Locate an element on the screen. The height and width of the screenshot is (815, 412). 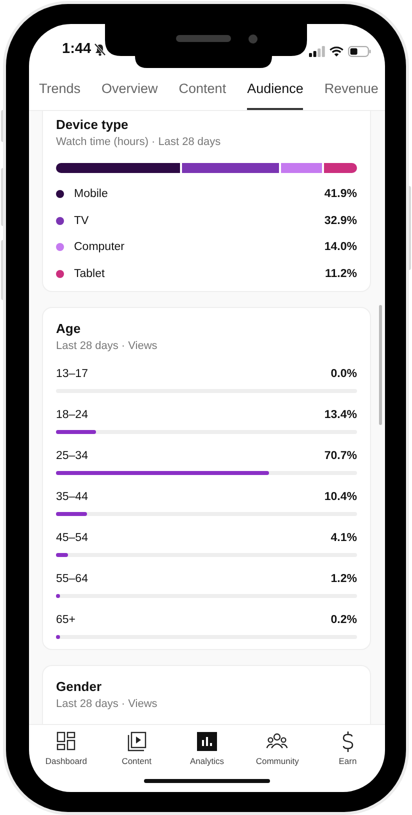
status-time: 1:44 is located at coordinates (77, 49).